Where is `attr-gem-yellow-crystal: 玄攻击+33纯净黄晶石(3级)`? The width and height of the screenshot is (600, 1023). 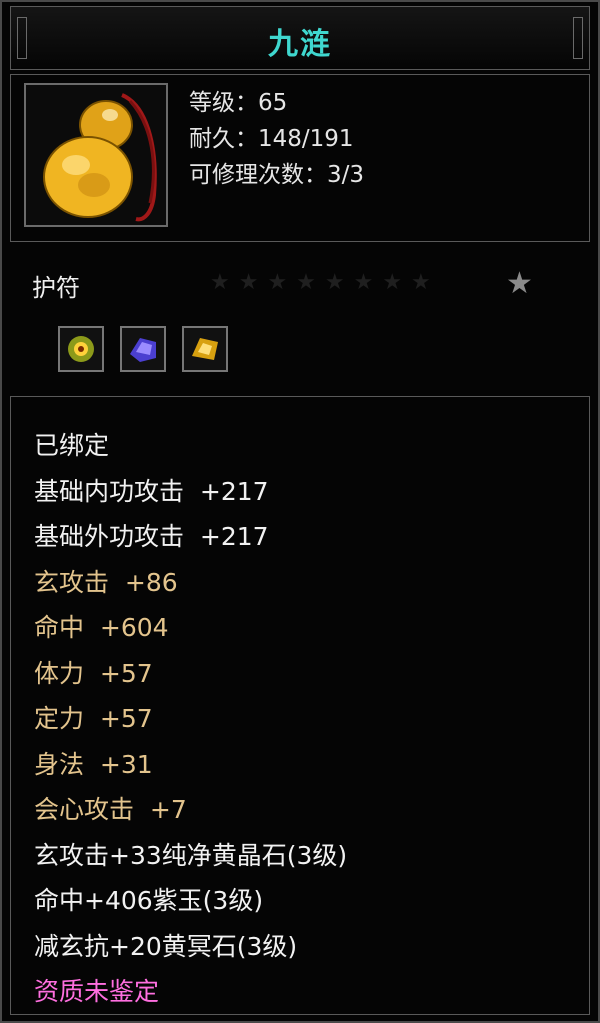
attr-gem-yellow-crystal: 玄攻击+33纯净黄晶石(3级) is located at coordinates (191, 855).